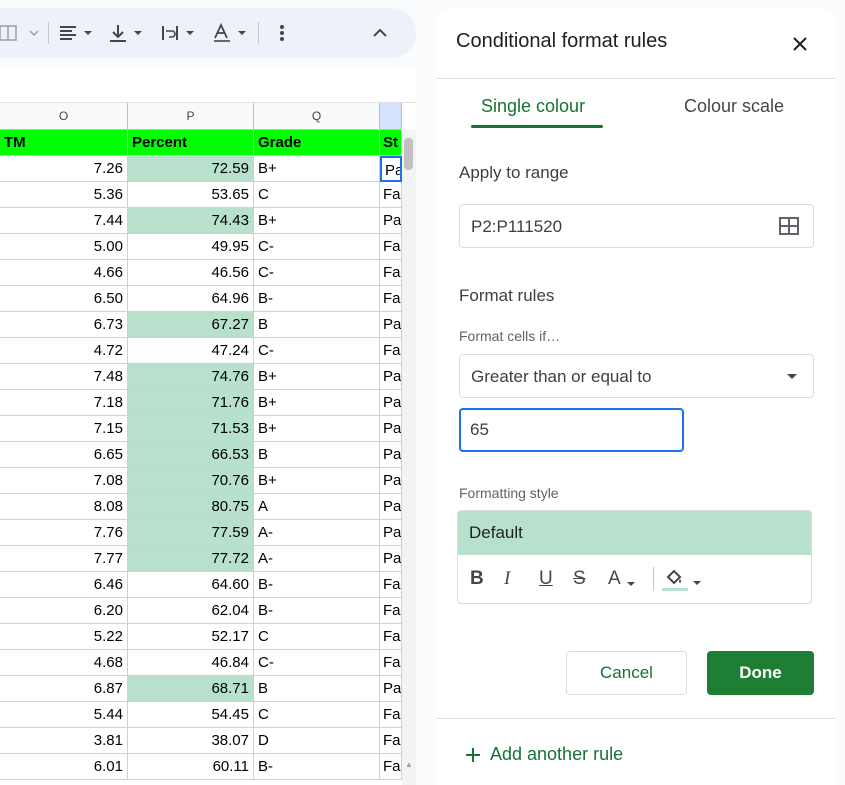  Describe the element at coordinates (191, 611) in the screenshot. I see `percent-cell: 62.04` at that location.